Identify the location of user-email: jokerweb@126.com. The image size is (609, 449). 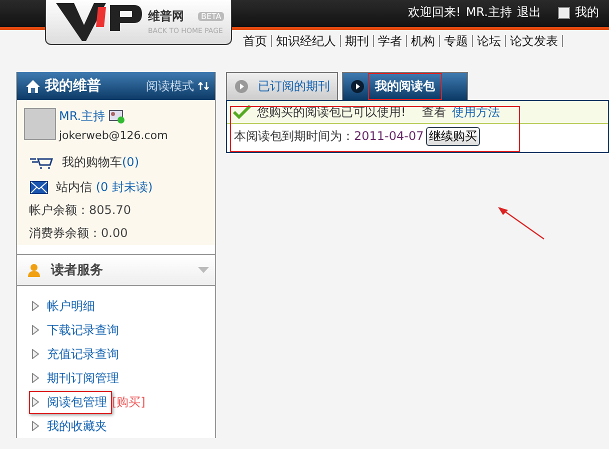
(113, 135).